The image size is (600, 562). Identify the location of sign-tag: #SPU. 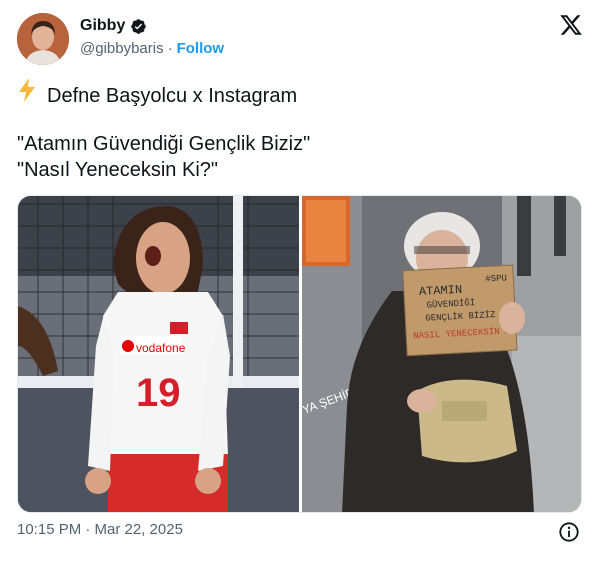
(496, 278).